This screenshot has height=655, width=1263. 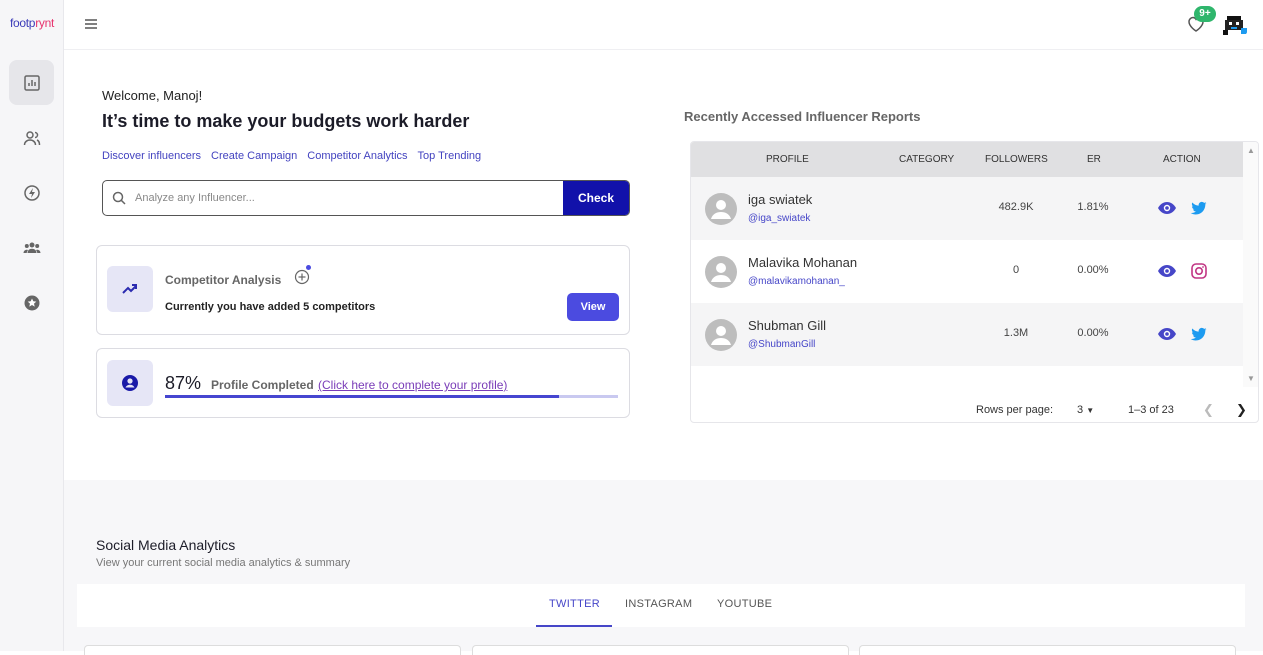 What do you see at coordinates (780, 199) in the screenshot?
I see `influencer-name: iga swiatek` at bounding box center [780, 199].